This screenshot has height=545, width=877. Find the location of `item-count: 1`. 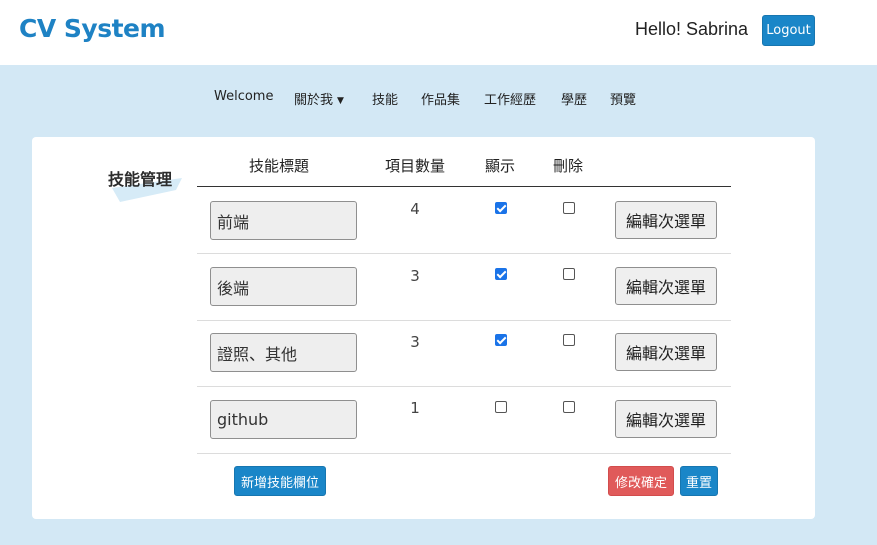

item-count: 1 is located at coordinates (415, 408).